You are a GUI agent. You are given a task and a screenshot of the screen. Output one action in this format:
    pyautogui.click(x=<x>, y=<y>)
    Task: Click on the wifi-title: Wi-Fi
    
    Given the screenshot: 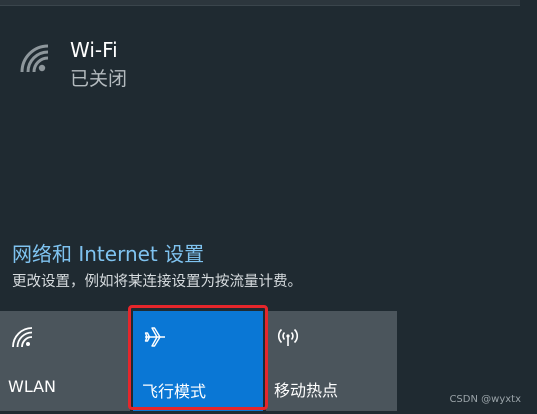 What is the action you would take?
    pyautogui.click(x=94, y=50)
    